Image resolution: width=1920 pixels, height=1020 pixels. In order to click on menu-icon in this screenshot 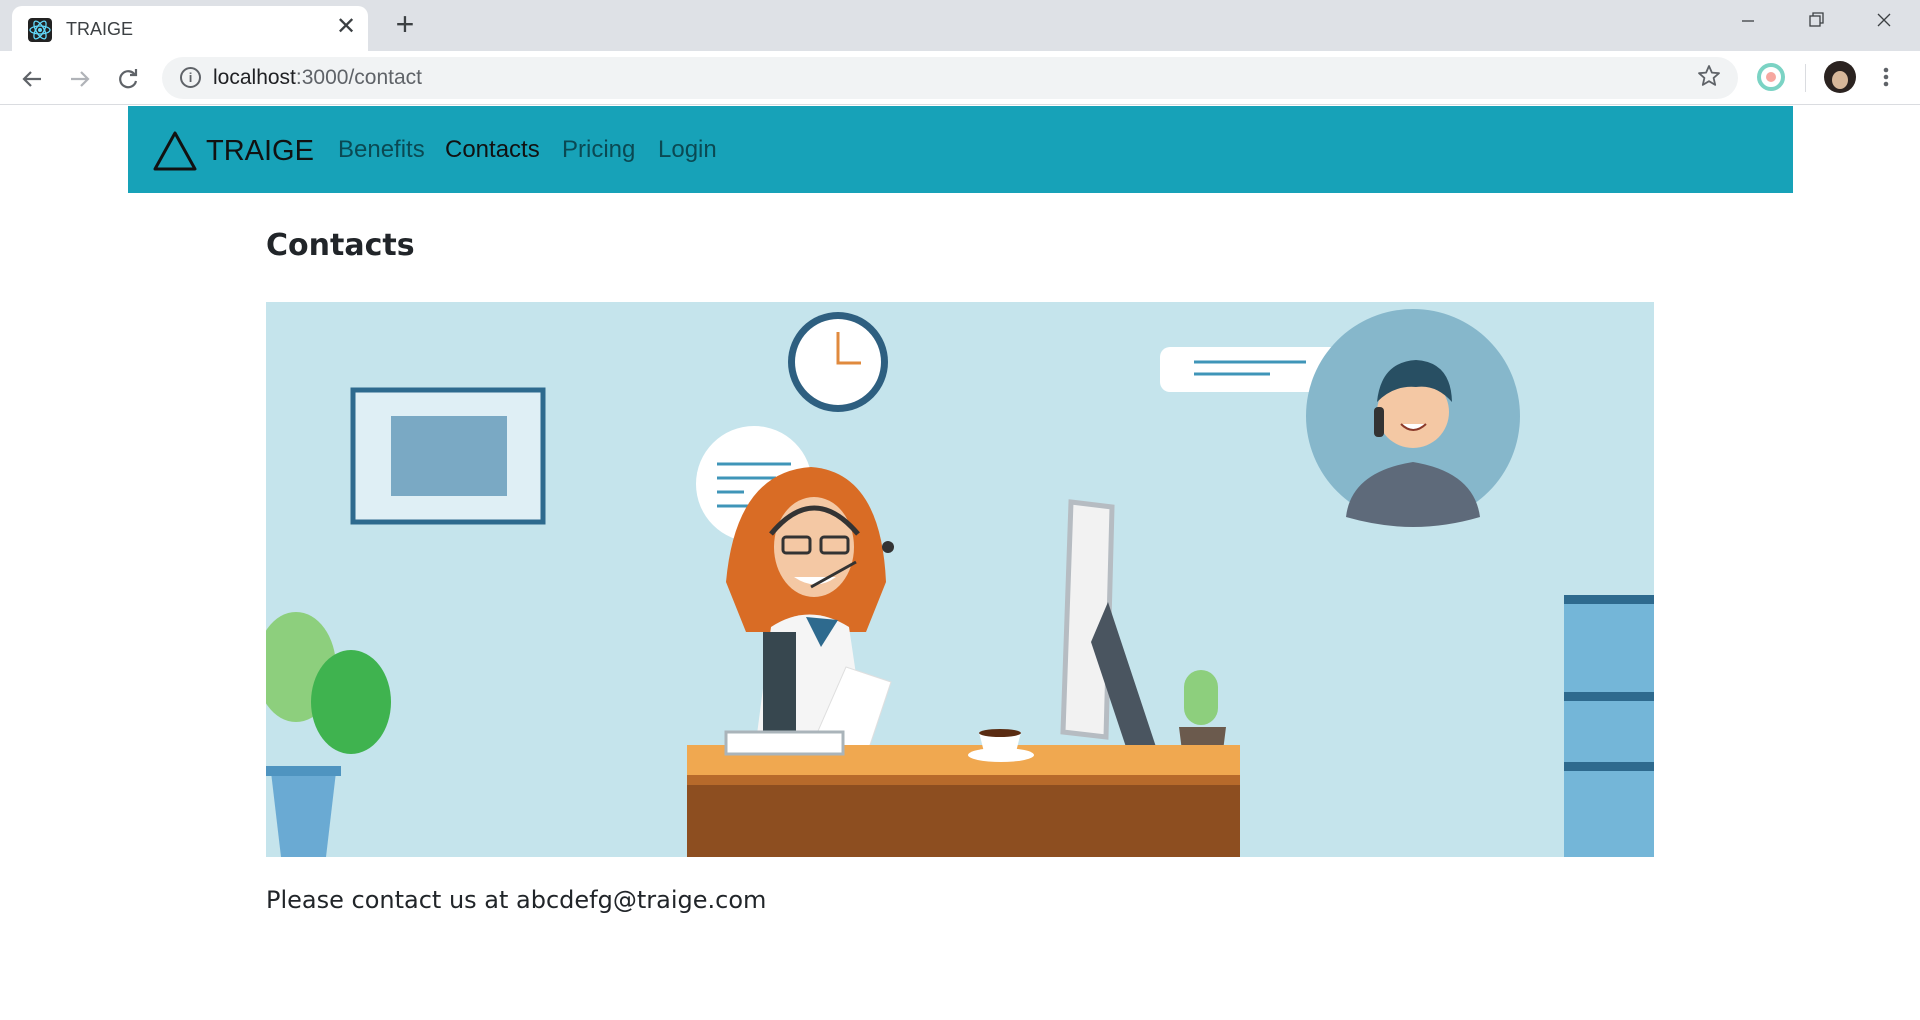, I will do `click(1886, 77)`.